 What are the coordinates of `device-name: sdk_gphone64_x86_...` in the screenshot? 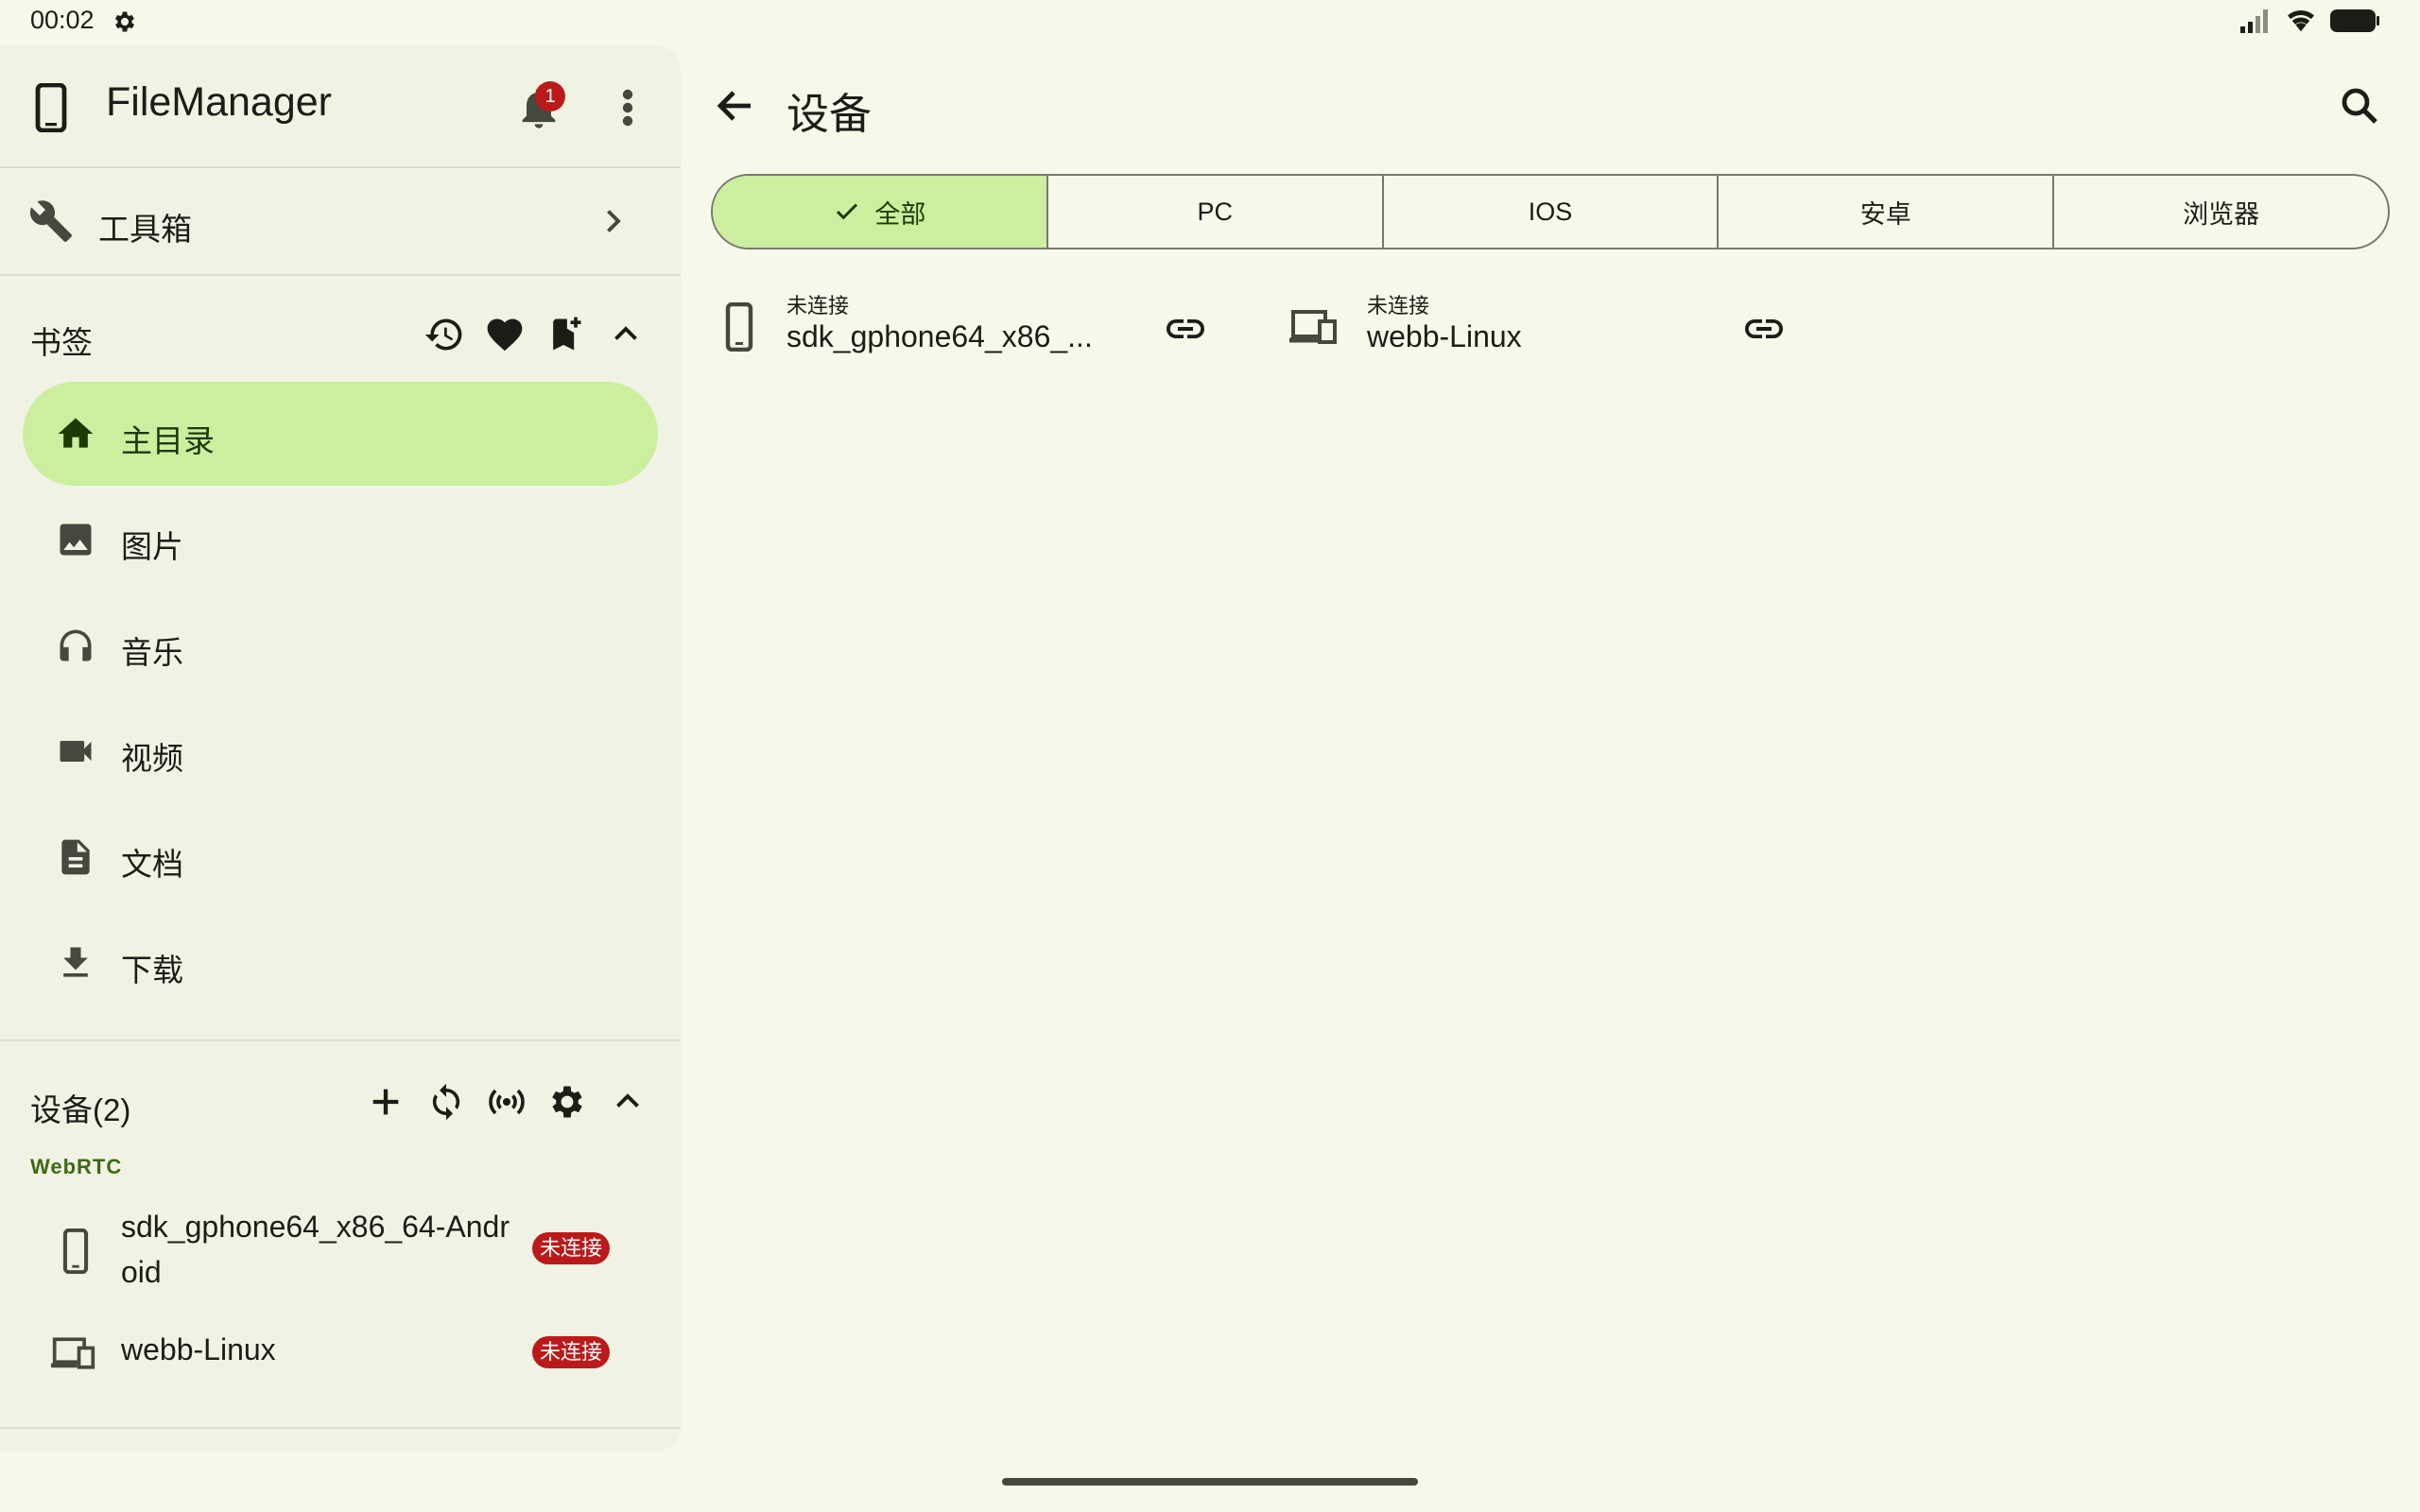 It's located at (939, 336).